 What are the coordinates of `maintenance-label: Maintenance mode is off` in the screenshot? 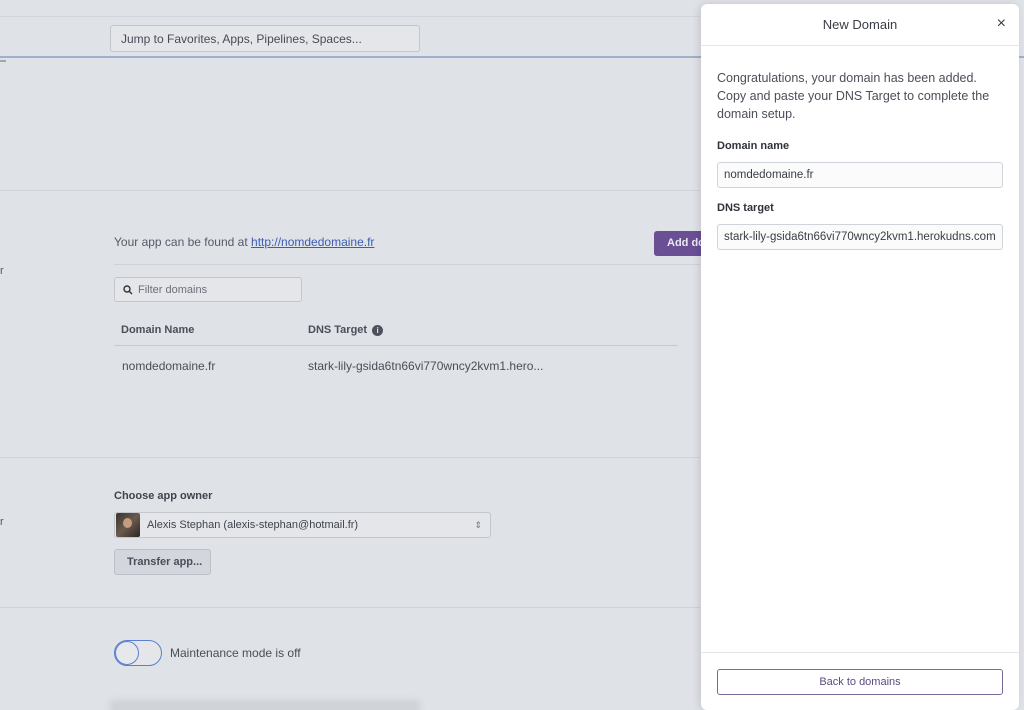 It's located at (235, 653).